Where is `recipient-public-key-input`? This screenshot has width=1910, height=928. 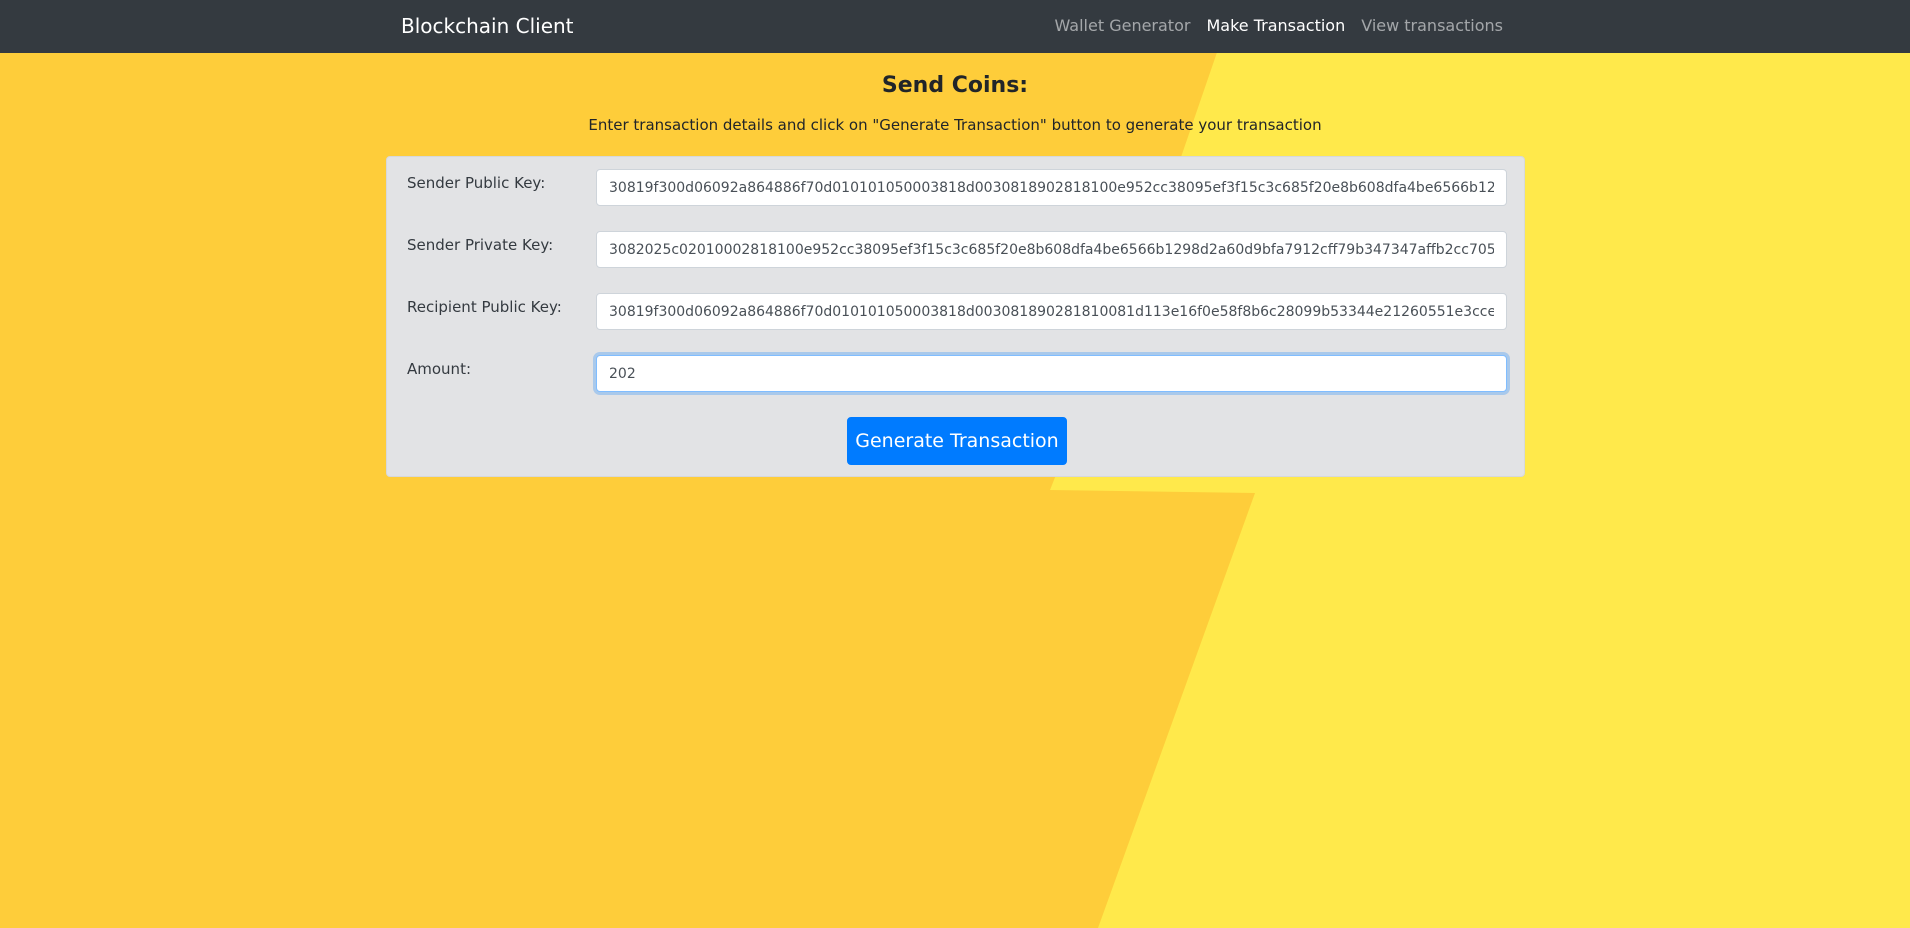 recipient-public-key-input is located at coordinates (1051, 311).